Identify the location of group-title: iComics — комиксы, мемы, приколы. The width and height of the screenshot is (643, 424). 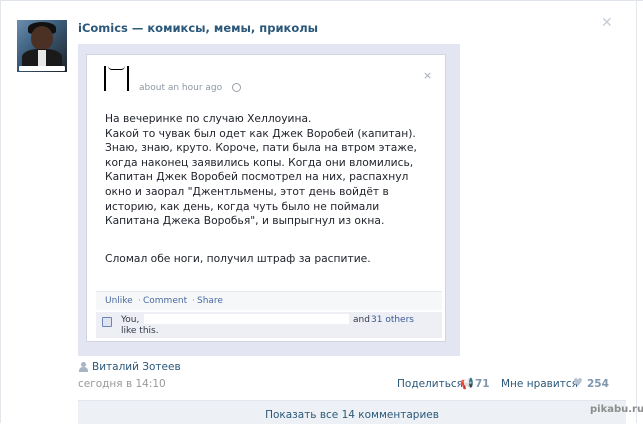
(198, 28).